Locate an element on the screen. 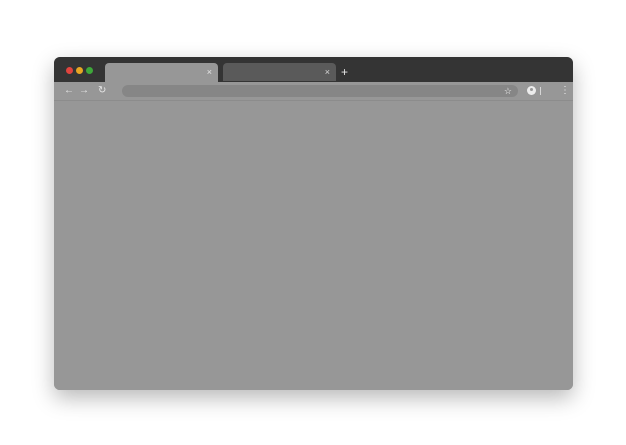  new-tab-button: + is located at coordinates (344, 72).